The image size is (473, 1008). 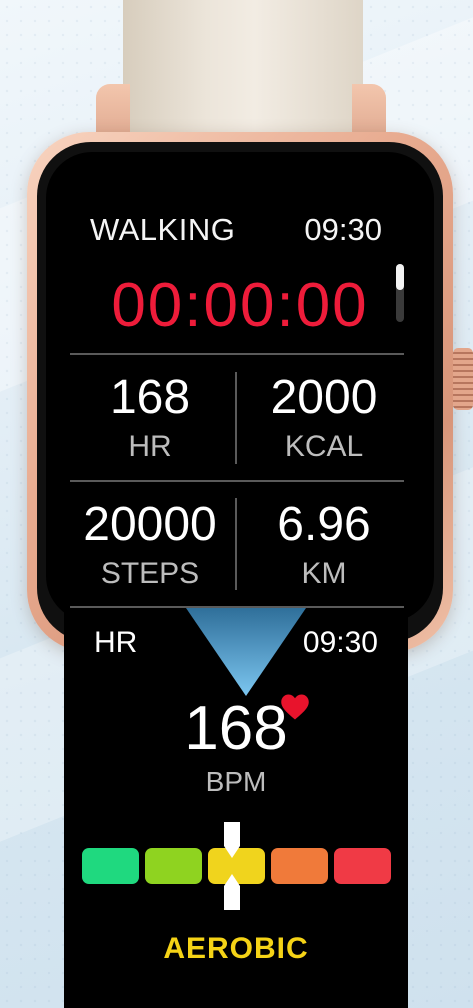 I want to click on heart-icon, so click(x=295, y=707).